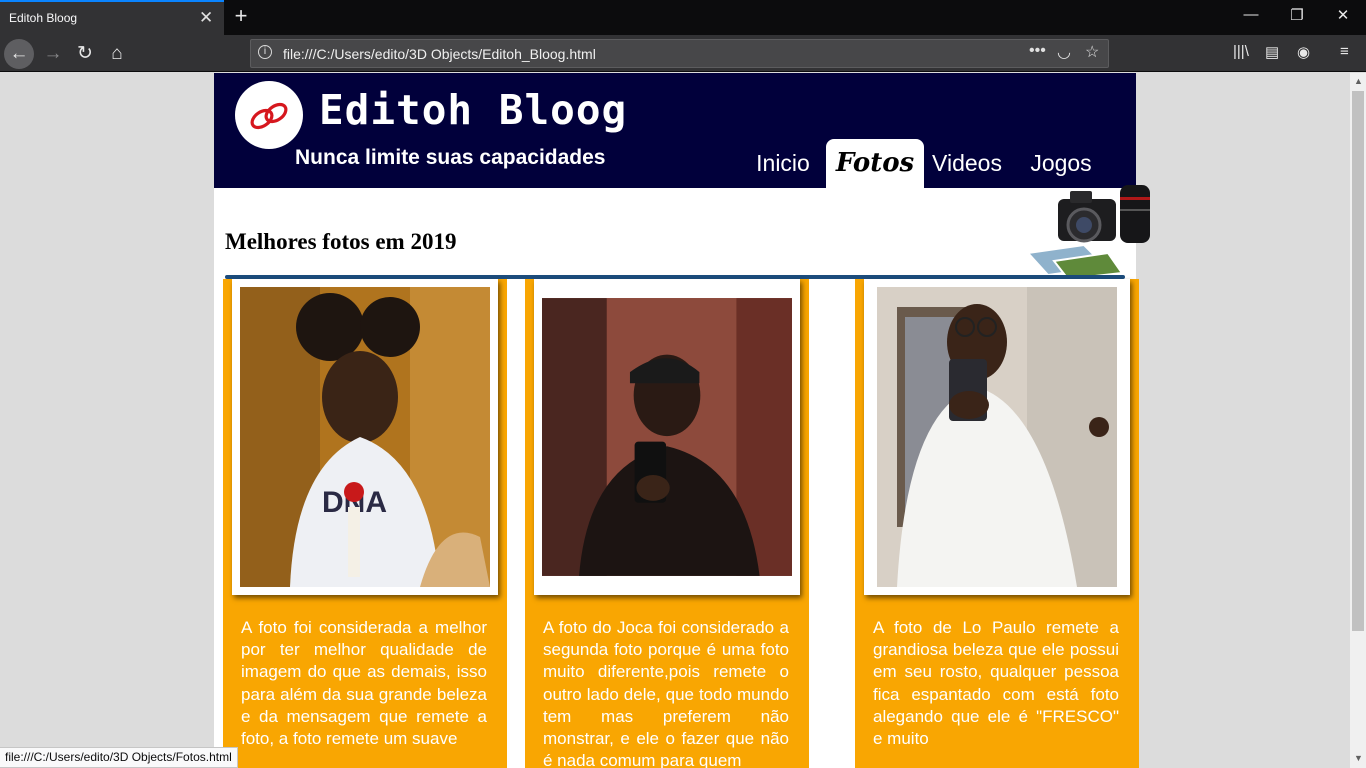 The image size is (1366, 768). I want to click on home-icon: ⌂, so click(117, 54).